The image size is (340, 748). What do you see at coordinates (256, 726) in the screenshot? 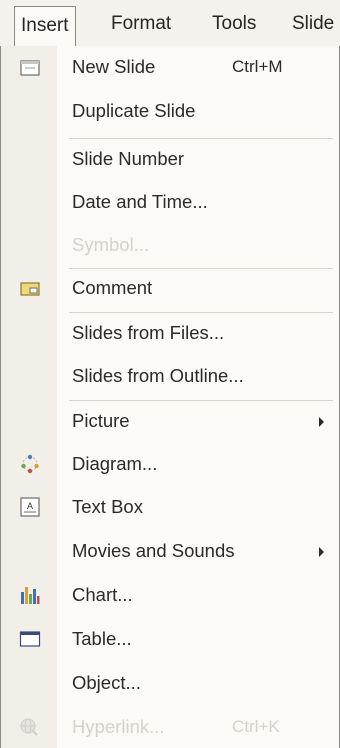
I see `menu-item-shortcut: Ctrl+K` at bounding box center [256, 726].